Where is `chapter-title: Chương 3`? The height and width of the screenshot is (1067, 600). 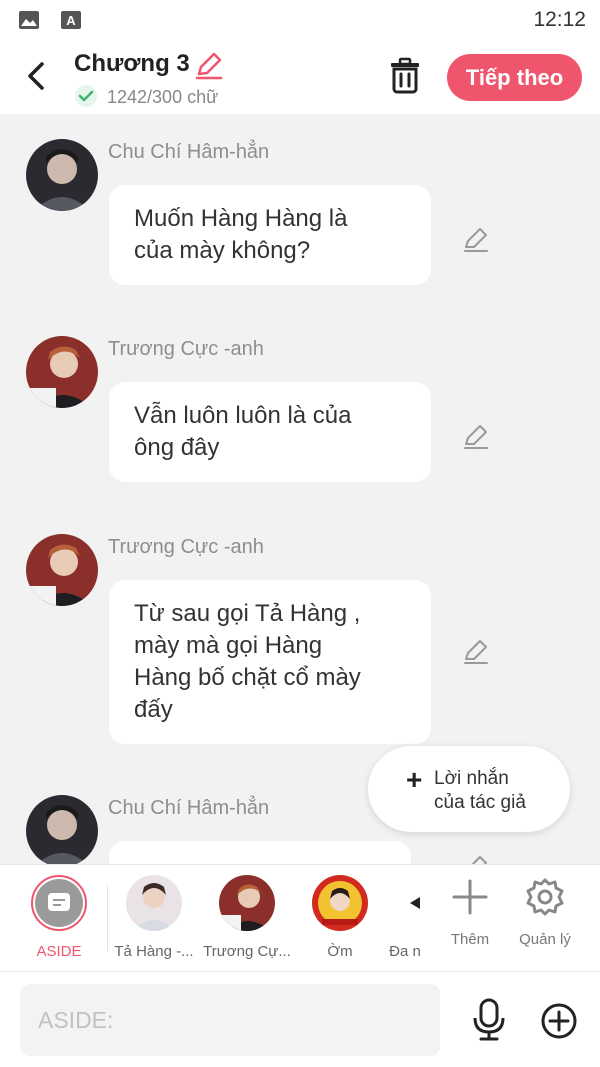 chapter-title: Chương 3 is located at coordinates (132, 64).